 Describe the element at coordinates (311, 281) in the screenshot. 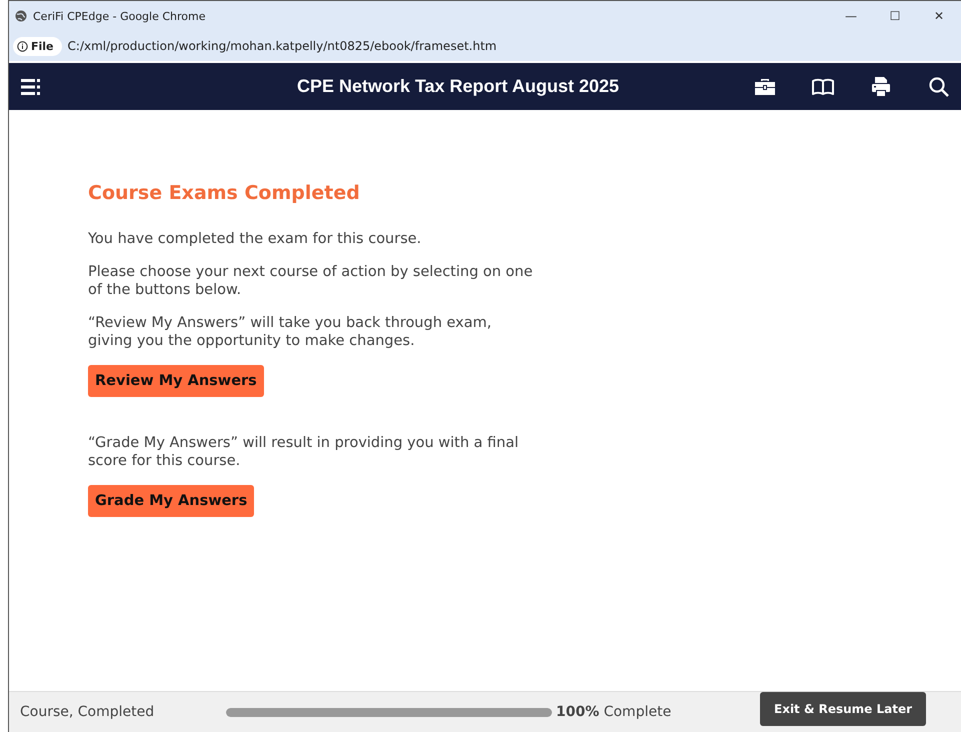

I see `instruction-text: Please choose your next course of action by selecting on one of the buttons below.` at that location.